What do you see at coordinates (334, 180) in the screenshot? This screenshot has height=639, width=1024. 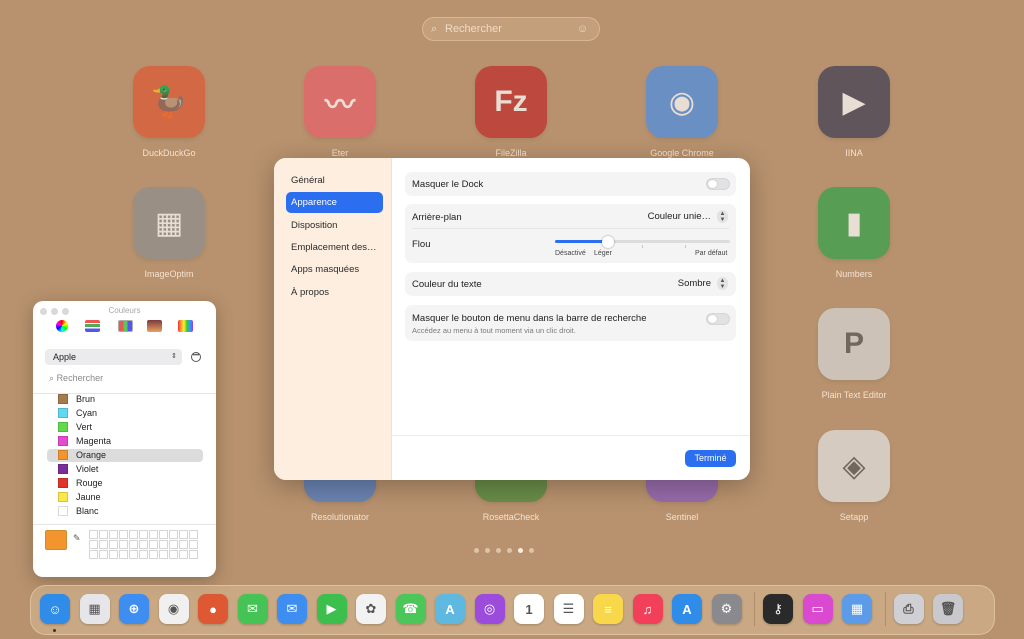 I see `sidebar-item-general: Général` at bounding box center [334, 180].